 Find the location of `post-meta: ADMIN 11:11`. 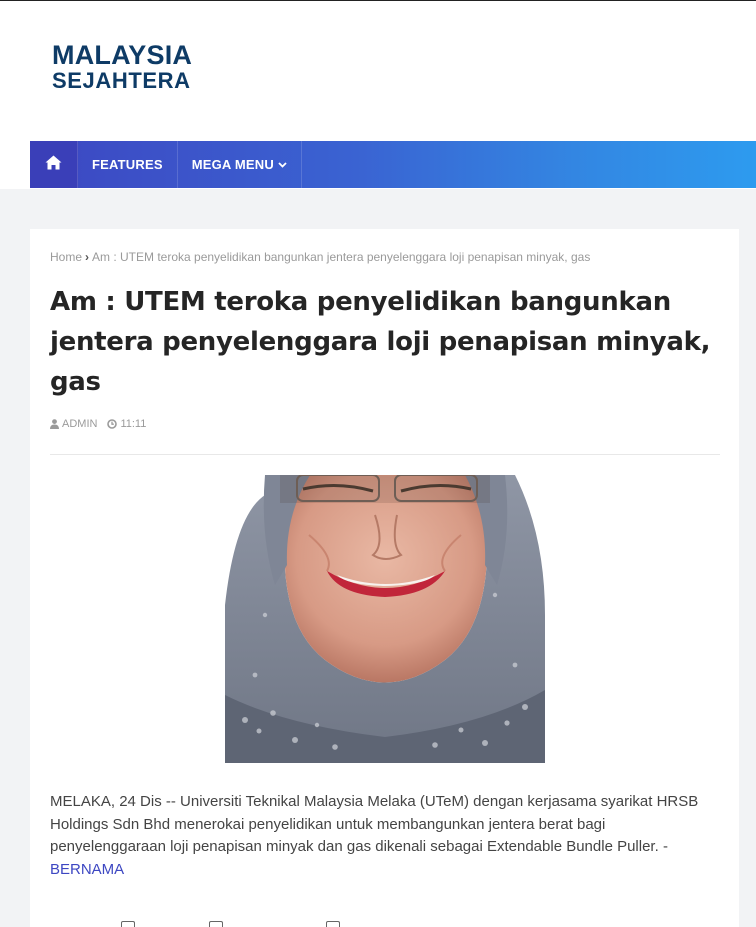

post-meta: ADMIN 11:11 is located at coordinates (98, 424).